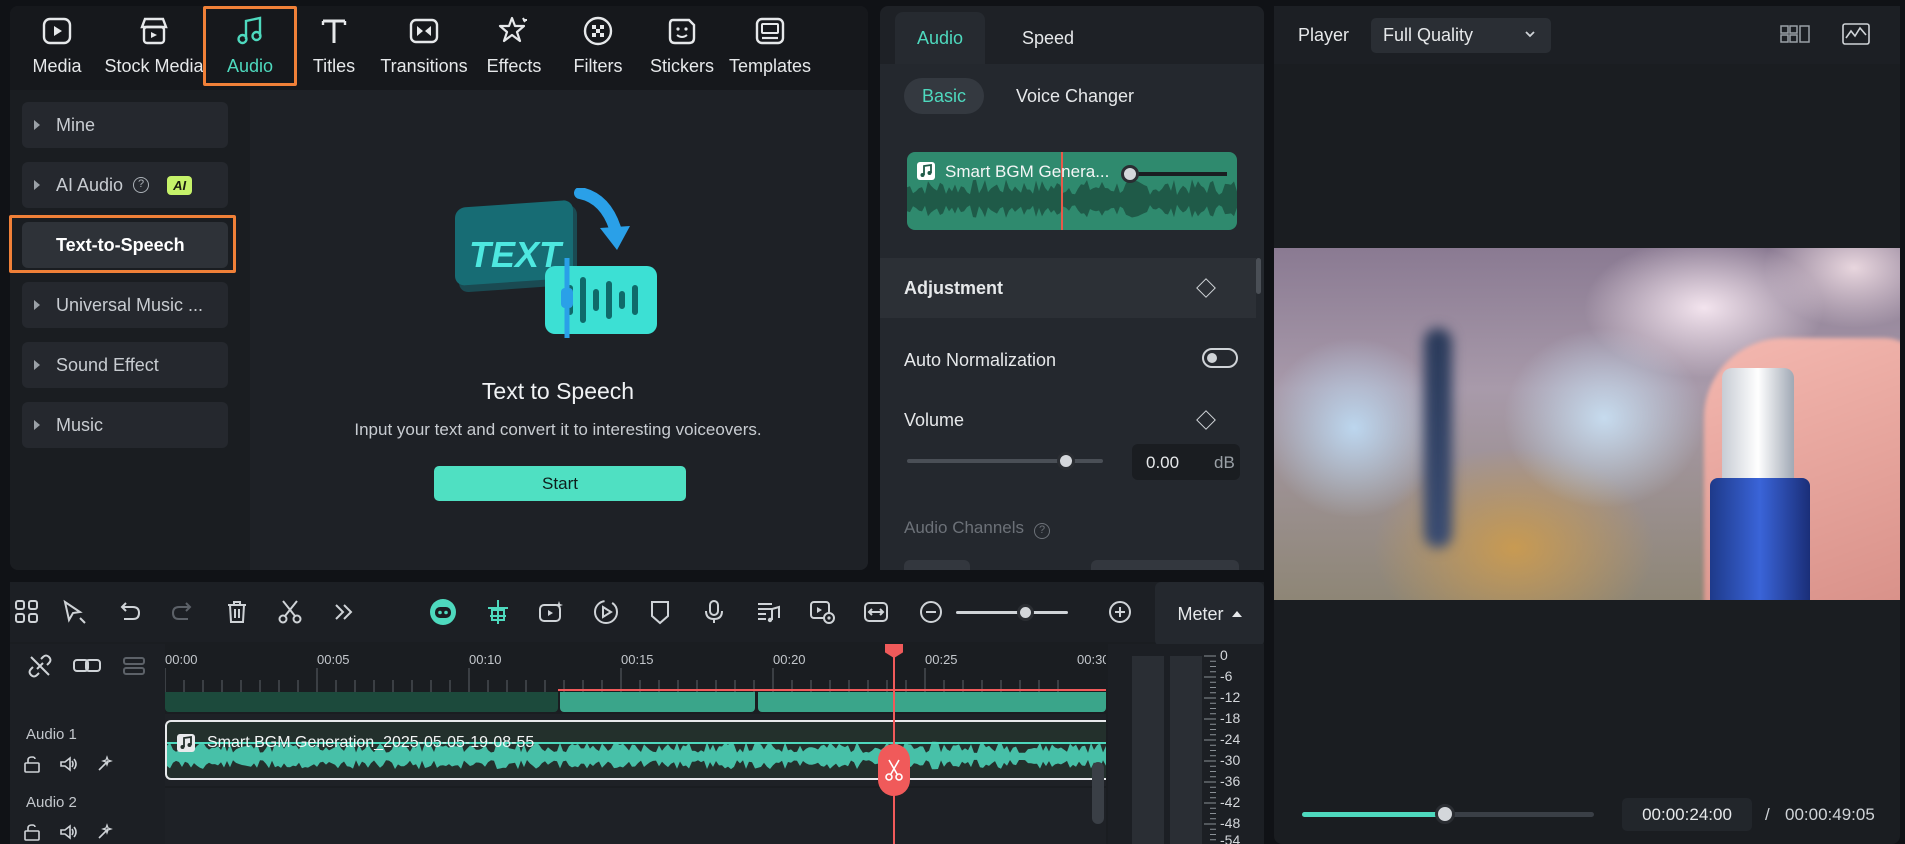 Image resolution: width=1905 pixels, height=844 pixels. I want to click on player-progress-handle, so click(1445, 814).